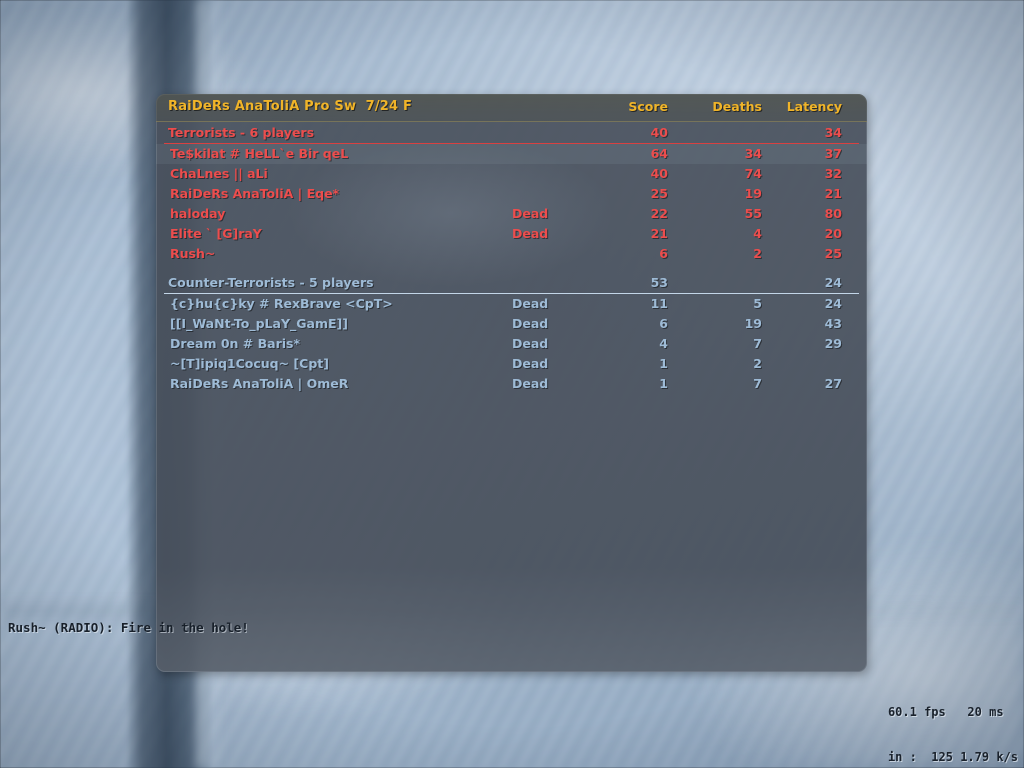 This screenshot has width=1024, height=768. I want to click on player-row: haloday Dead 22 55 80, so click(511, 214).